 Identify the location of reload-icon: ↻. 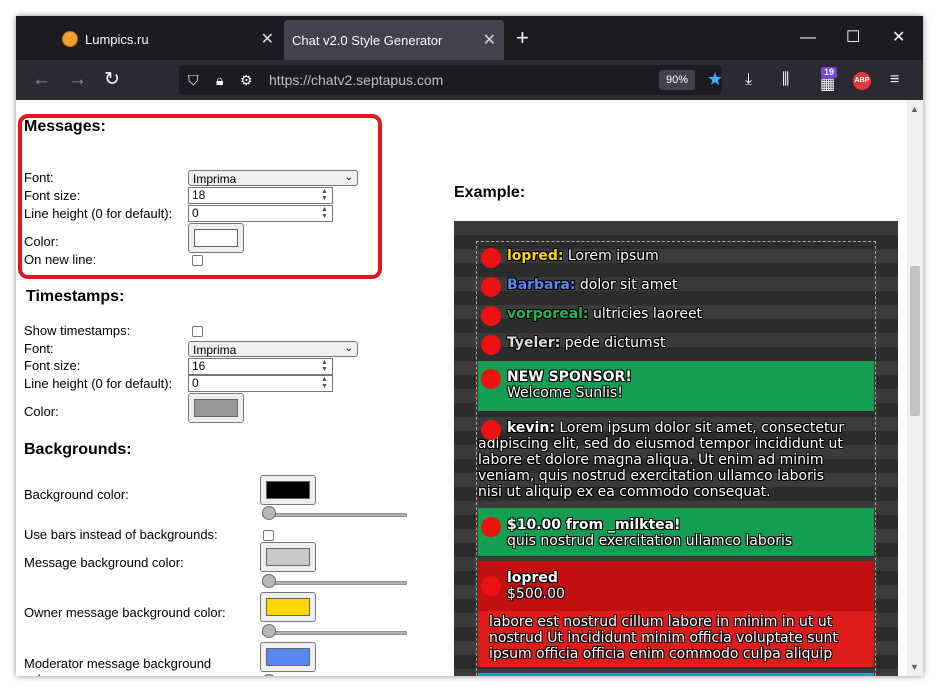
(112, 80).